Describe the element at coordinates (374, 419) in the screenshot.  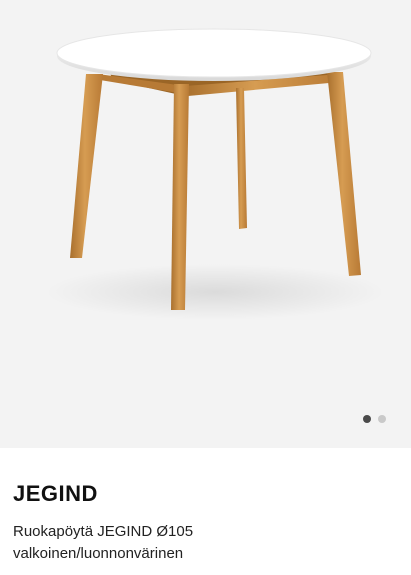
I see `carousel-pagination` at that location.